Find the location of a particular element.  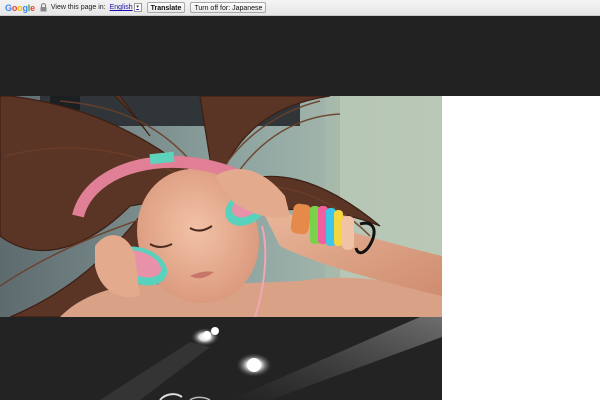

translate-button: Translate is located at coordinates (166, 7).